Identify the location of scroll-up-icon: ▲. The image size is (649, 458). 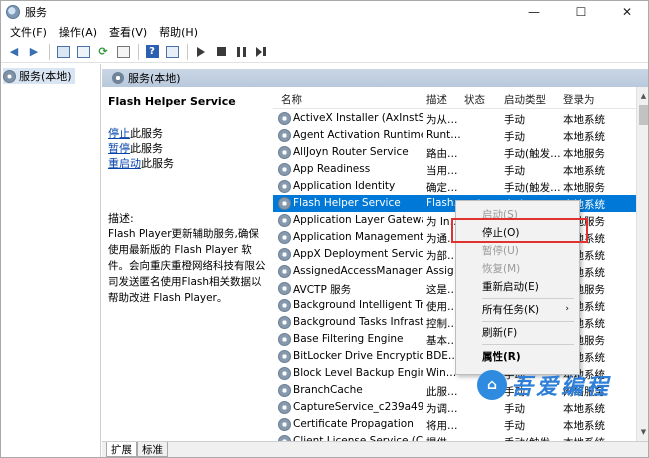
(642, 96).